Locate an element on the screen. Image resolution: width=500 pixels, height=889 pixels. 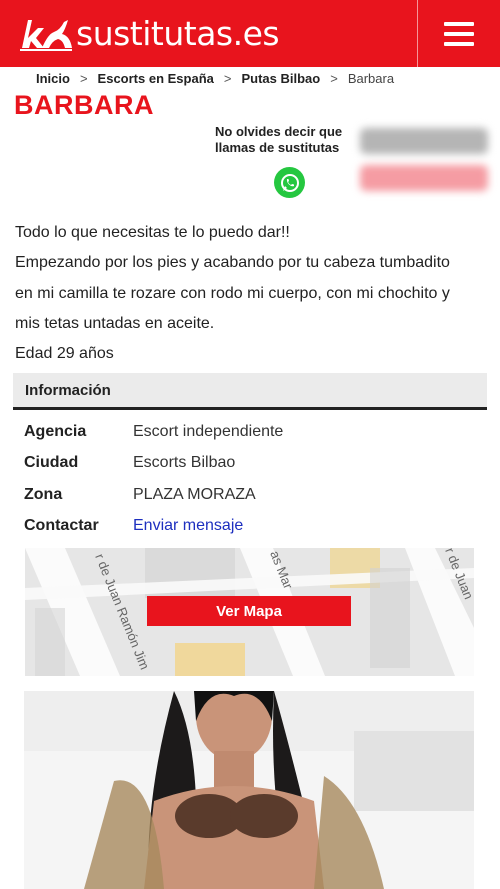
info-row-zona: Zona PLAZA MORAZA is located at coordinates (254, 497).